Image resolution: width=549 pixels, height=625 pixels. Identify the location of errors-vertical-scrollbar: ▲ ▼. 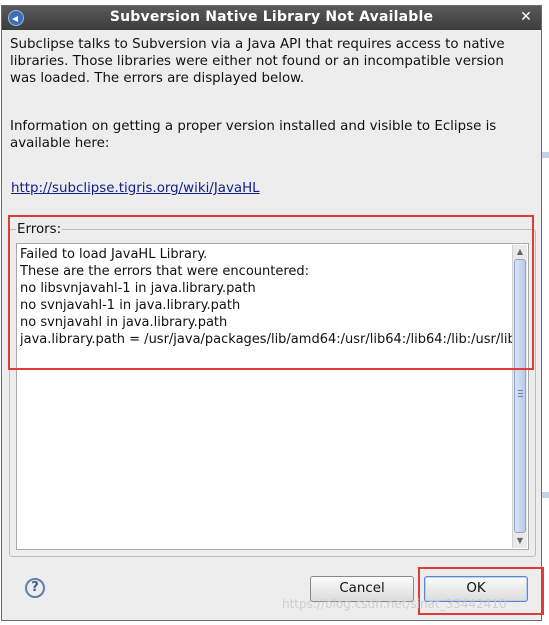
(519, 396).